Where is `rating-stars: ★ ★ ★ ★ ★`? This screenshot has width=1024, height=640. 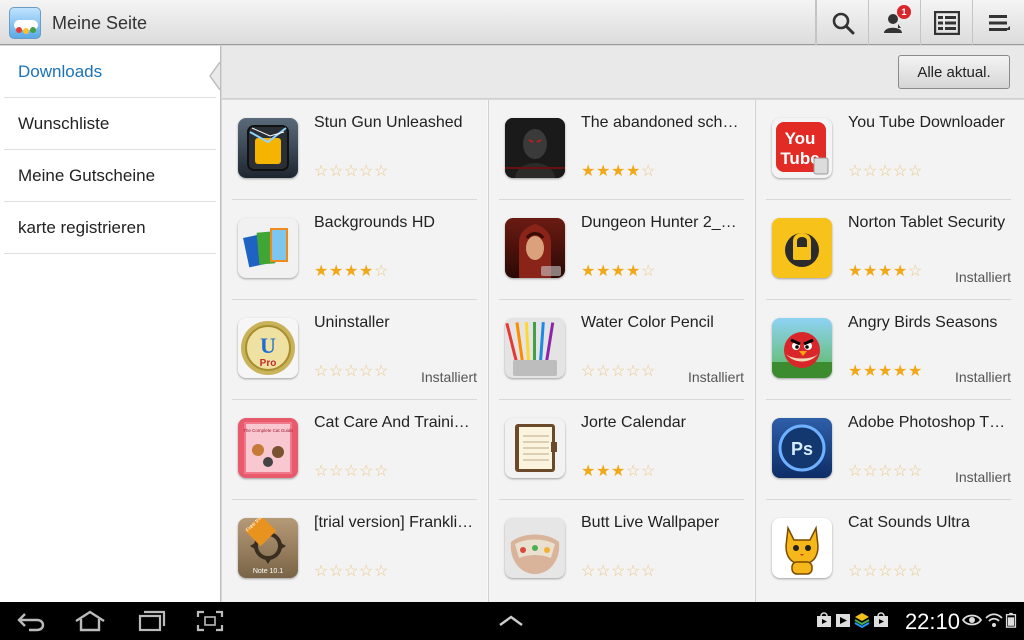
rating-stars: ★ ★ ★ ★ ★ is located at coordinates (885, 372).